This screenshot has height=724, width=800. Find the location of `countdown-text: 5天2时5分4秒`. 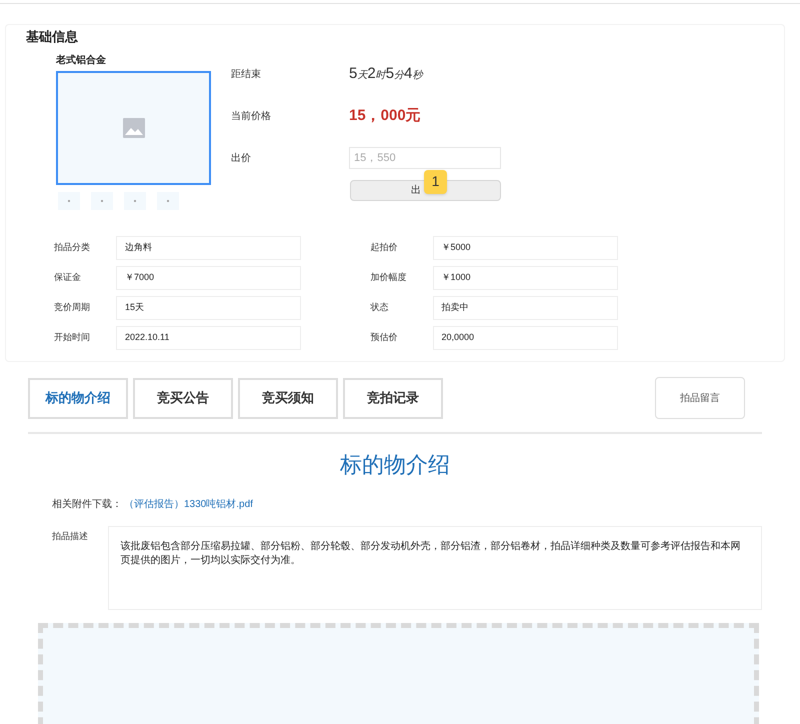

countdown-text: 5天2时5分4秒 is located at coordinates (385, 74).